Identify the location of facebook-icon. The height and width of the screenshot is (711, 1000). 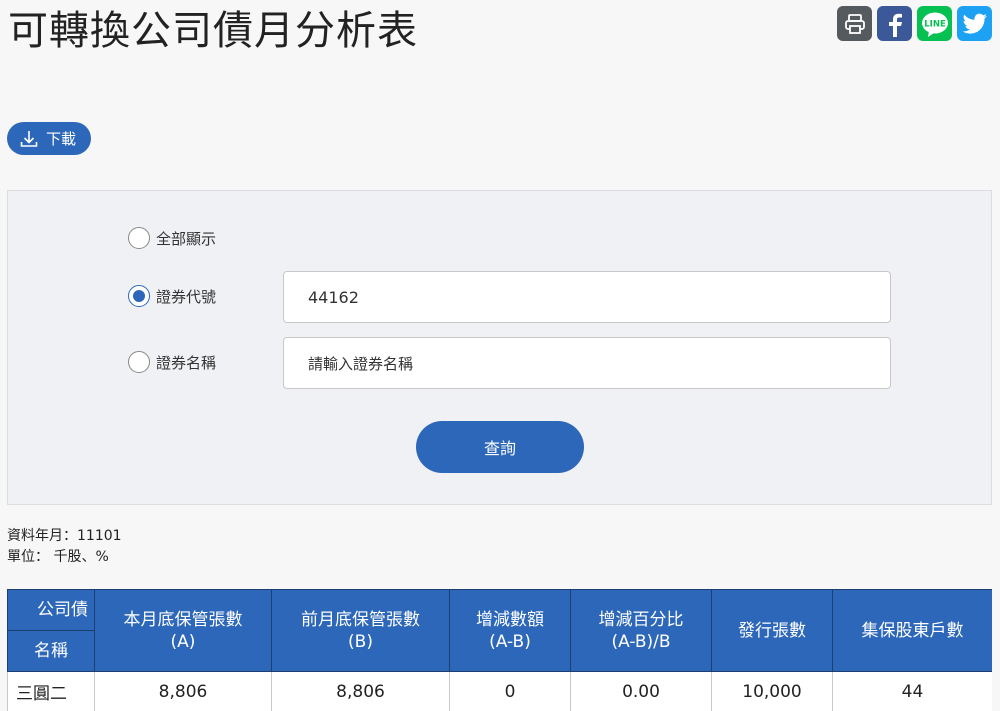
(895, 25).